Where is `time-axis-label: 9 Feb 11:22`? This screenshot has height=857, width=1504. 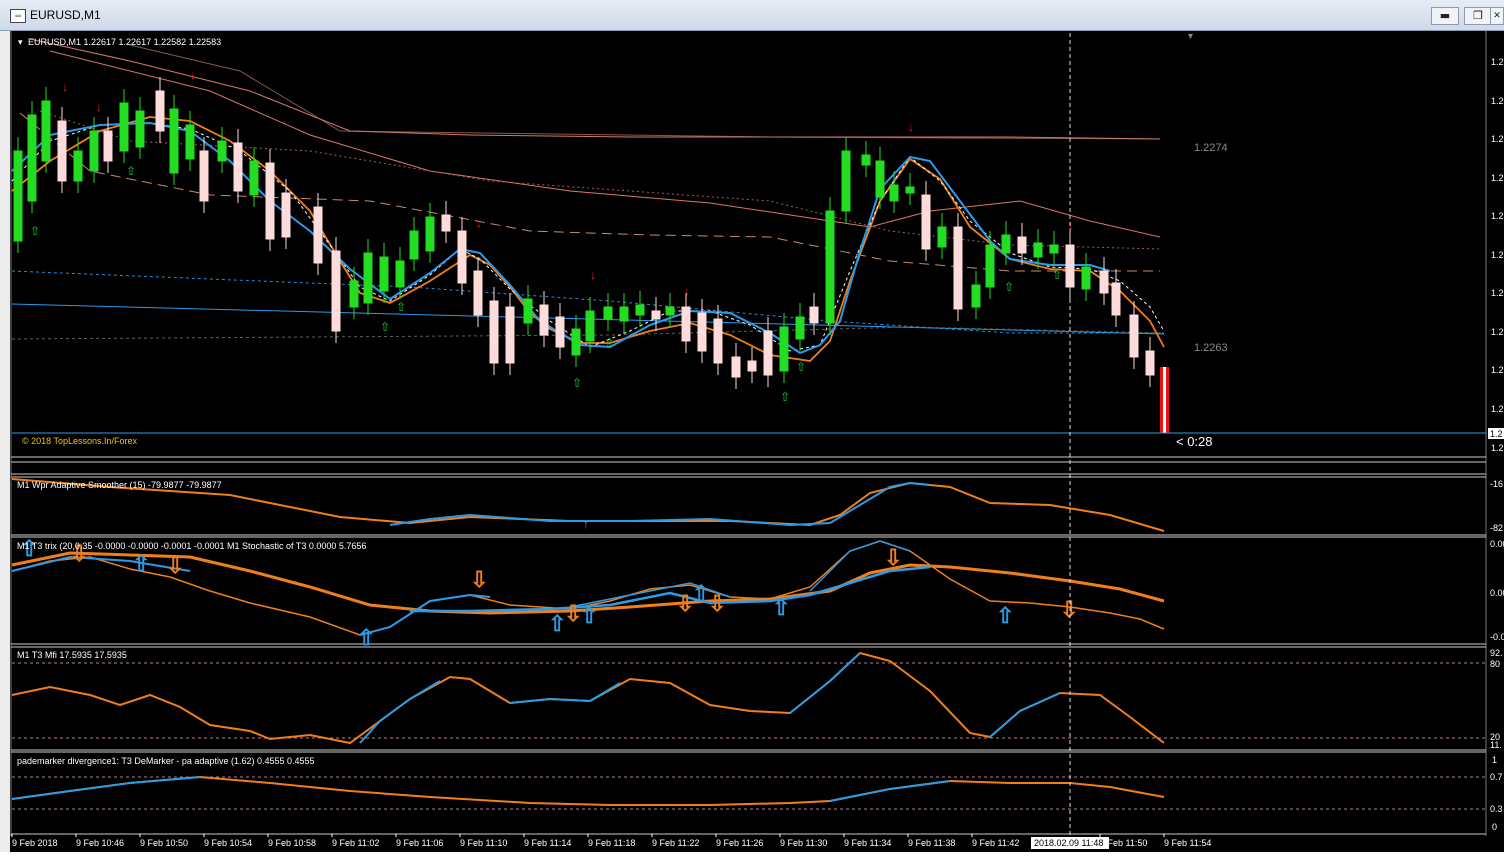 time-axis-label: 9 Feb 11:22 is located at coordinates (675, 843).